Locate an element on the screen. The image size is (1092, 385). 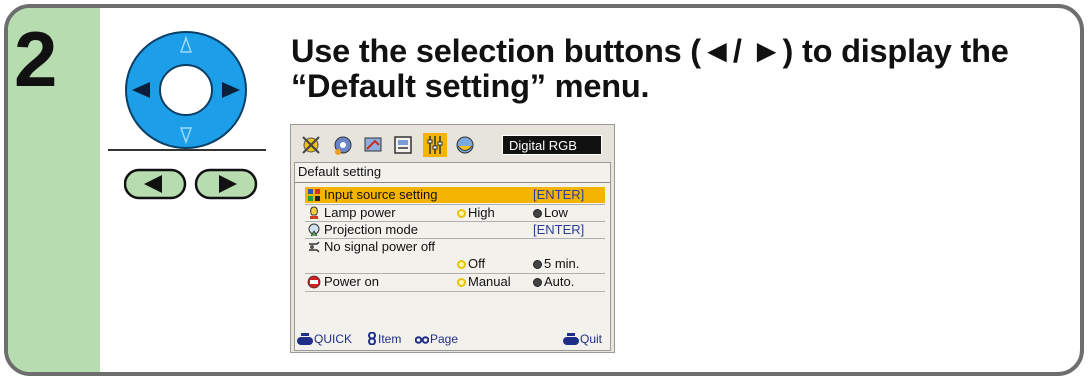
option-manual: Manual is located at coordinates (484, 282).